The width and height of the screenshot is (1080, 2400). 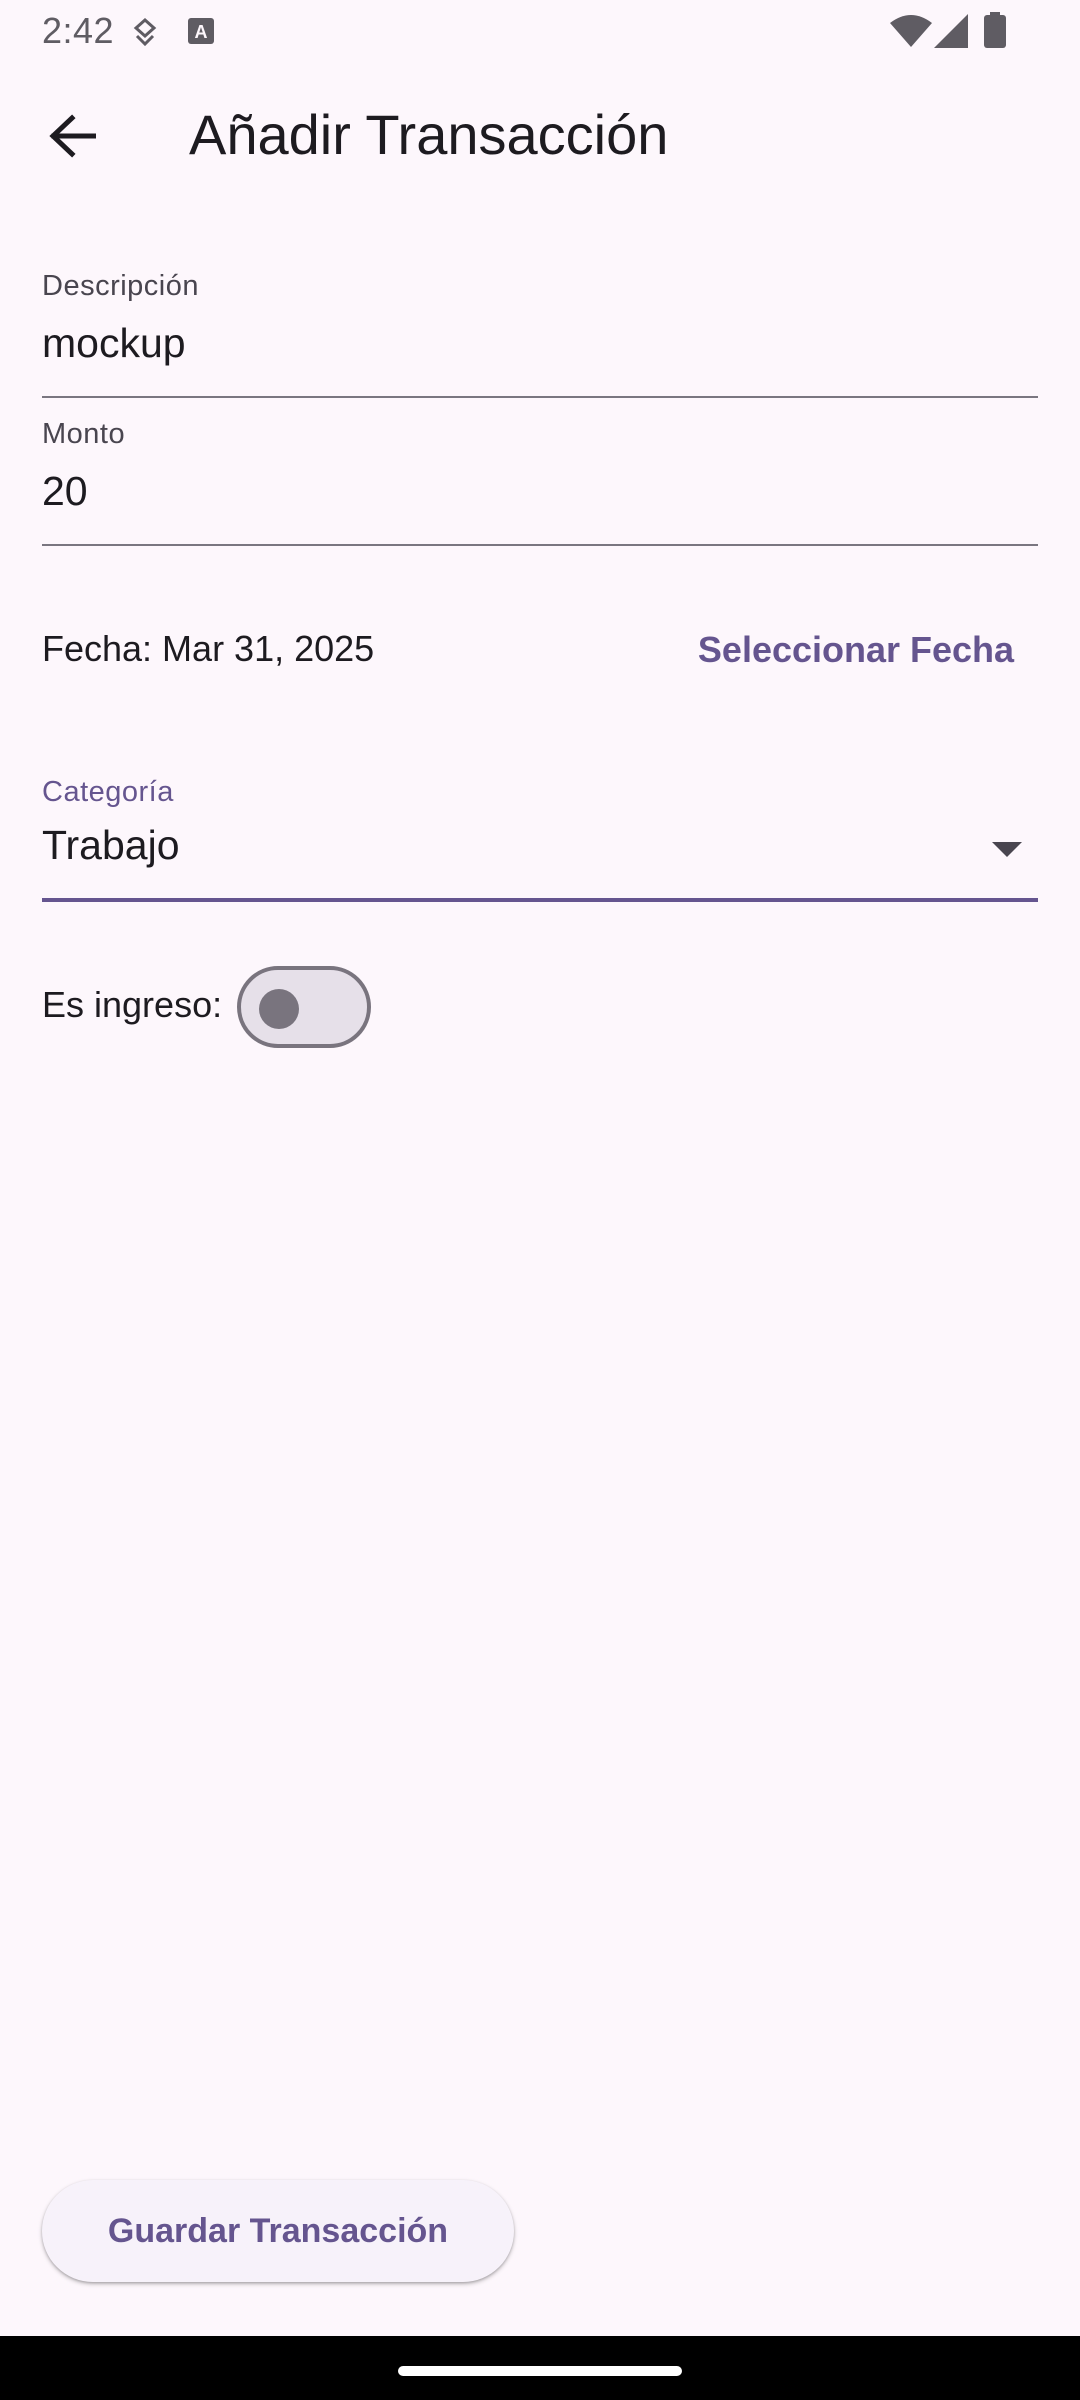 I want to click on select-date-button: Seleccionar Fecha, so click(x=856, y=650).